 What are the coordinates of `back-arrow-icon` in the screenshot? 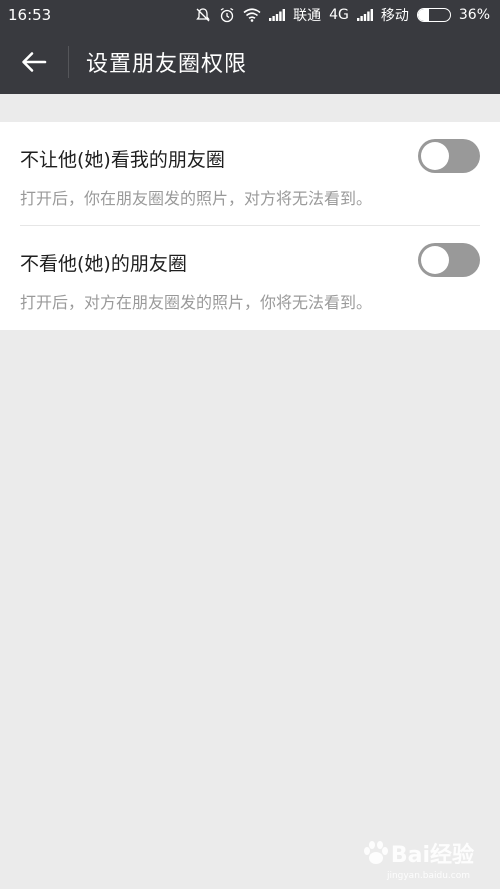 It's located at (34, 62).